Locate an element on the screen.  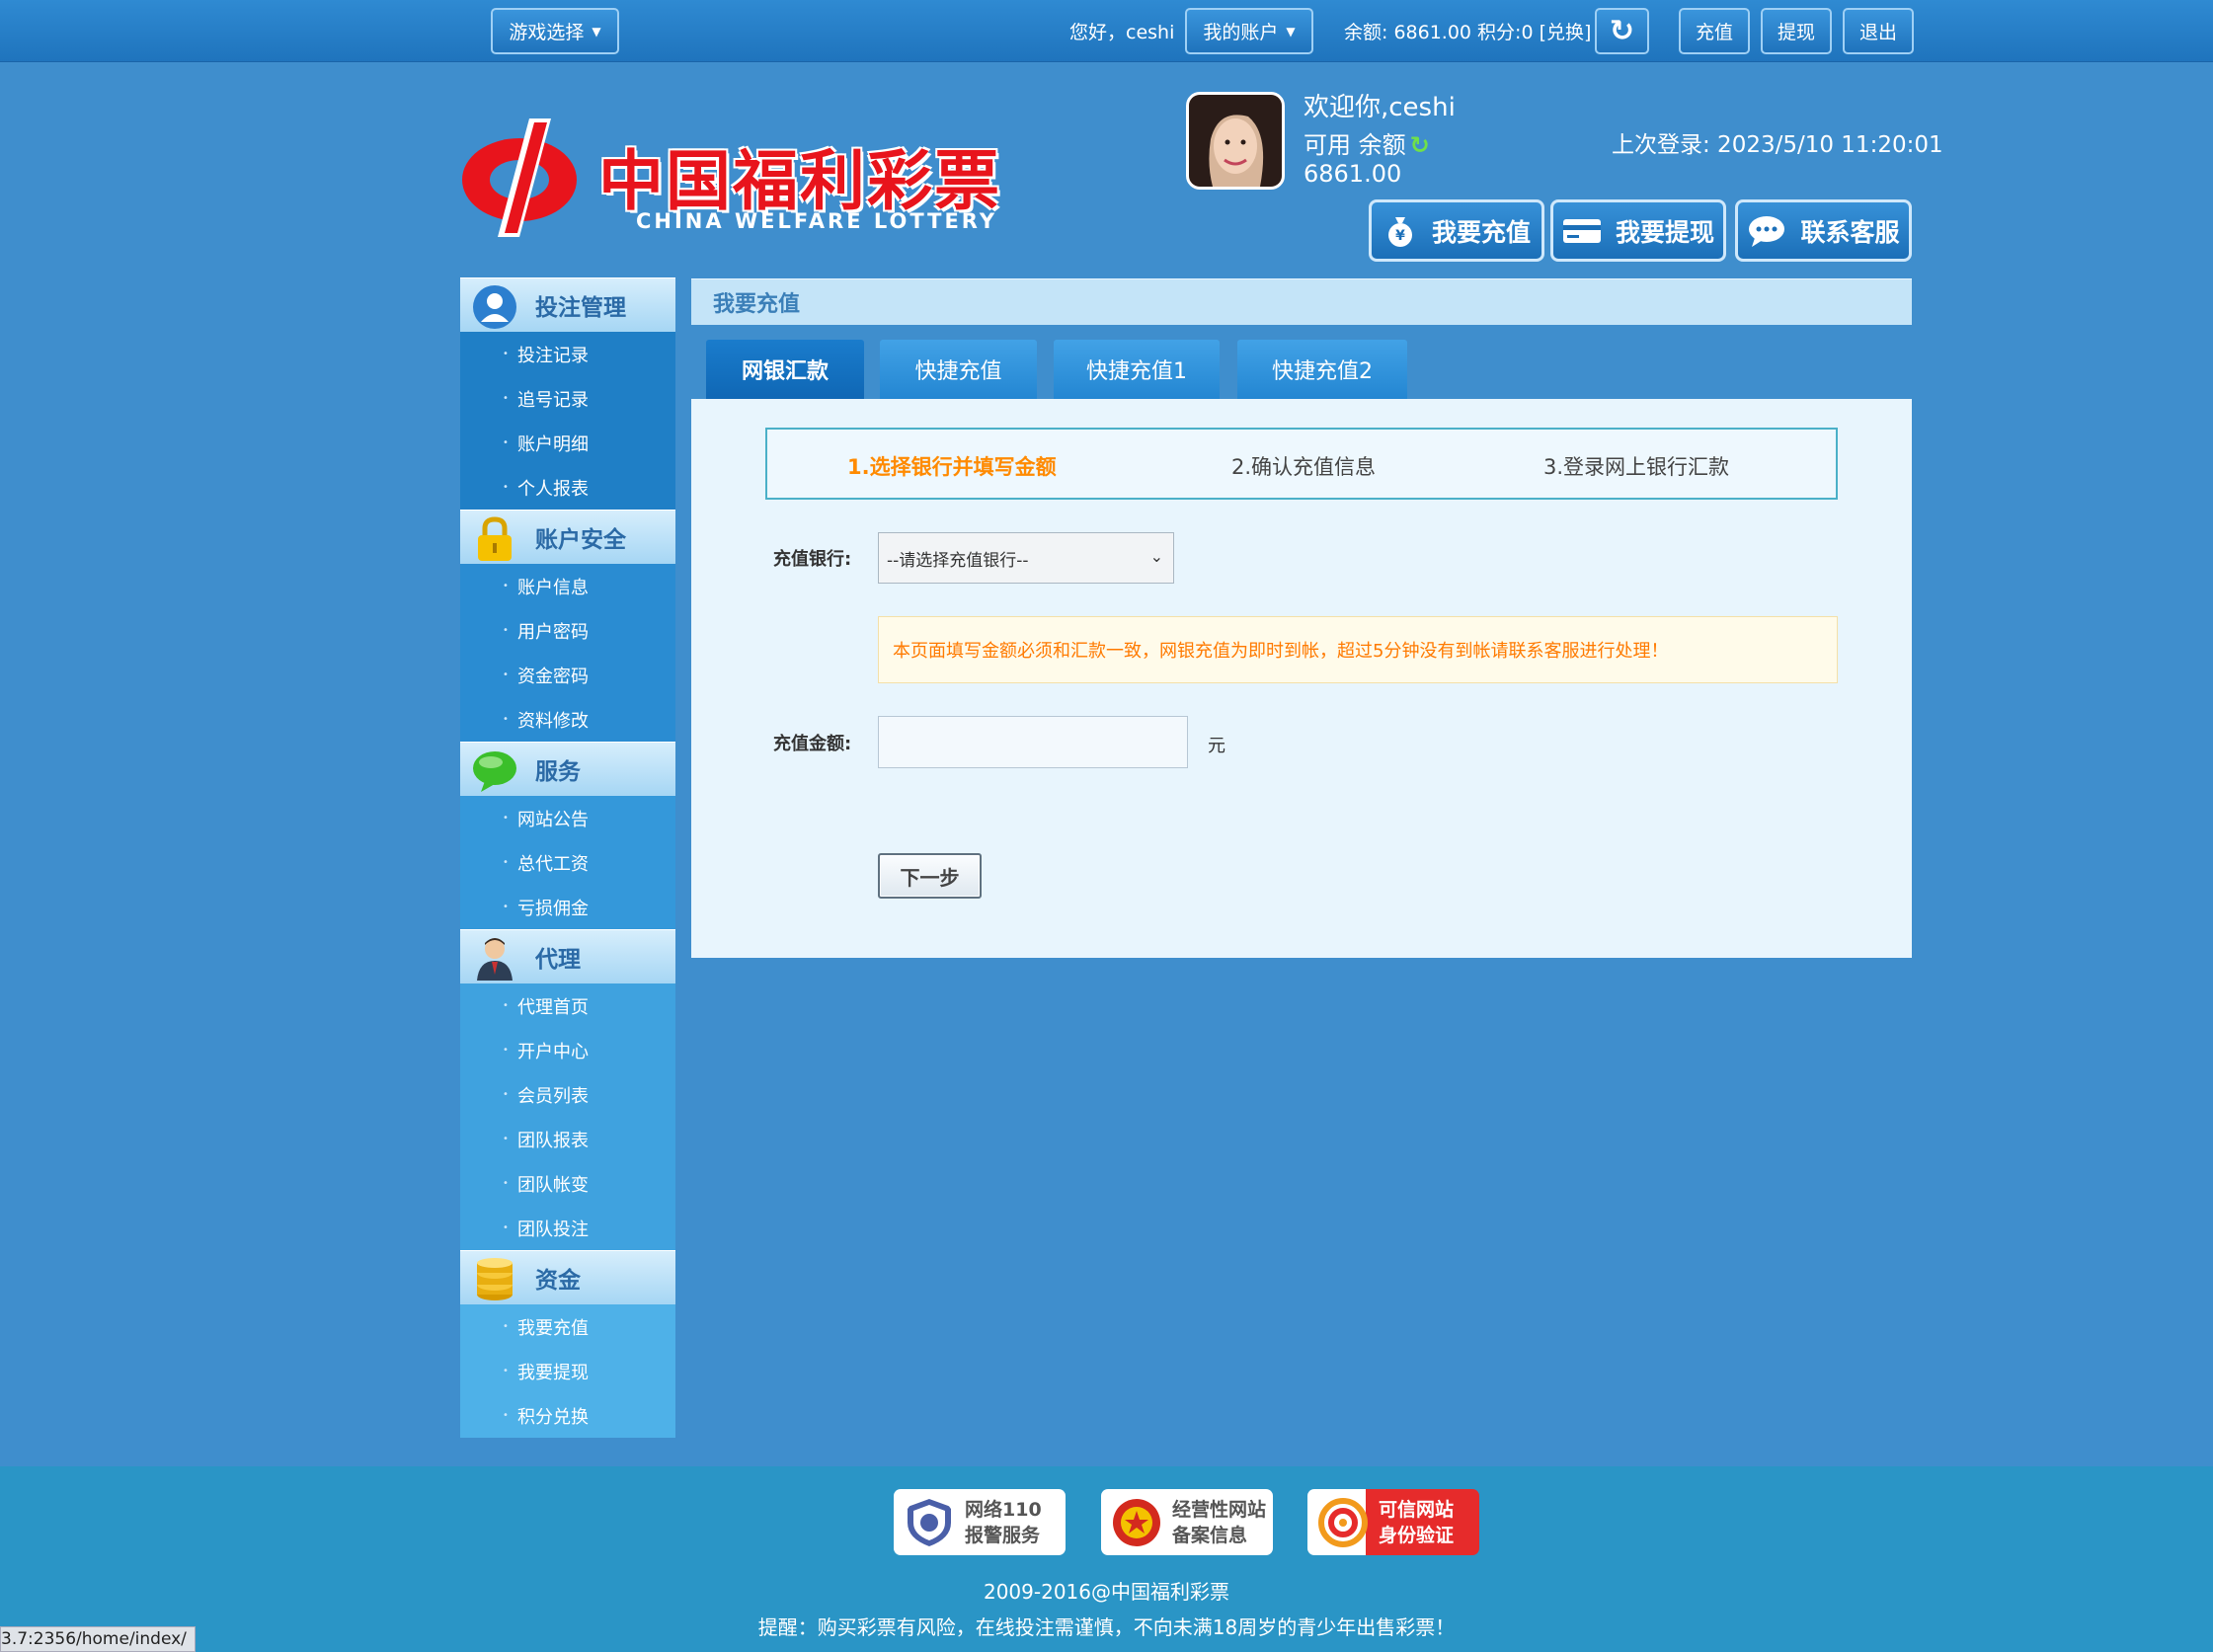
refresh-icon: ↻ is located at coordinates (1622, 30).